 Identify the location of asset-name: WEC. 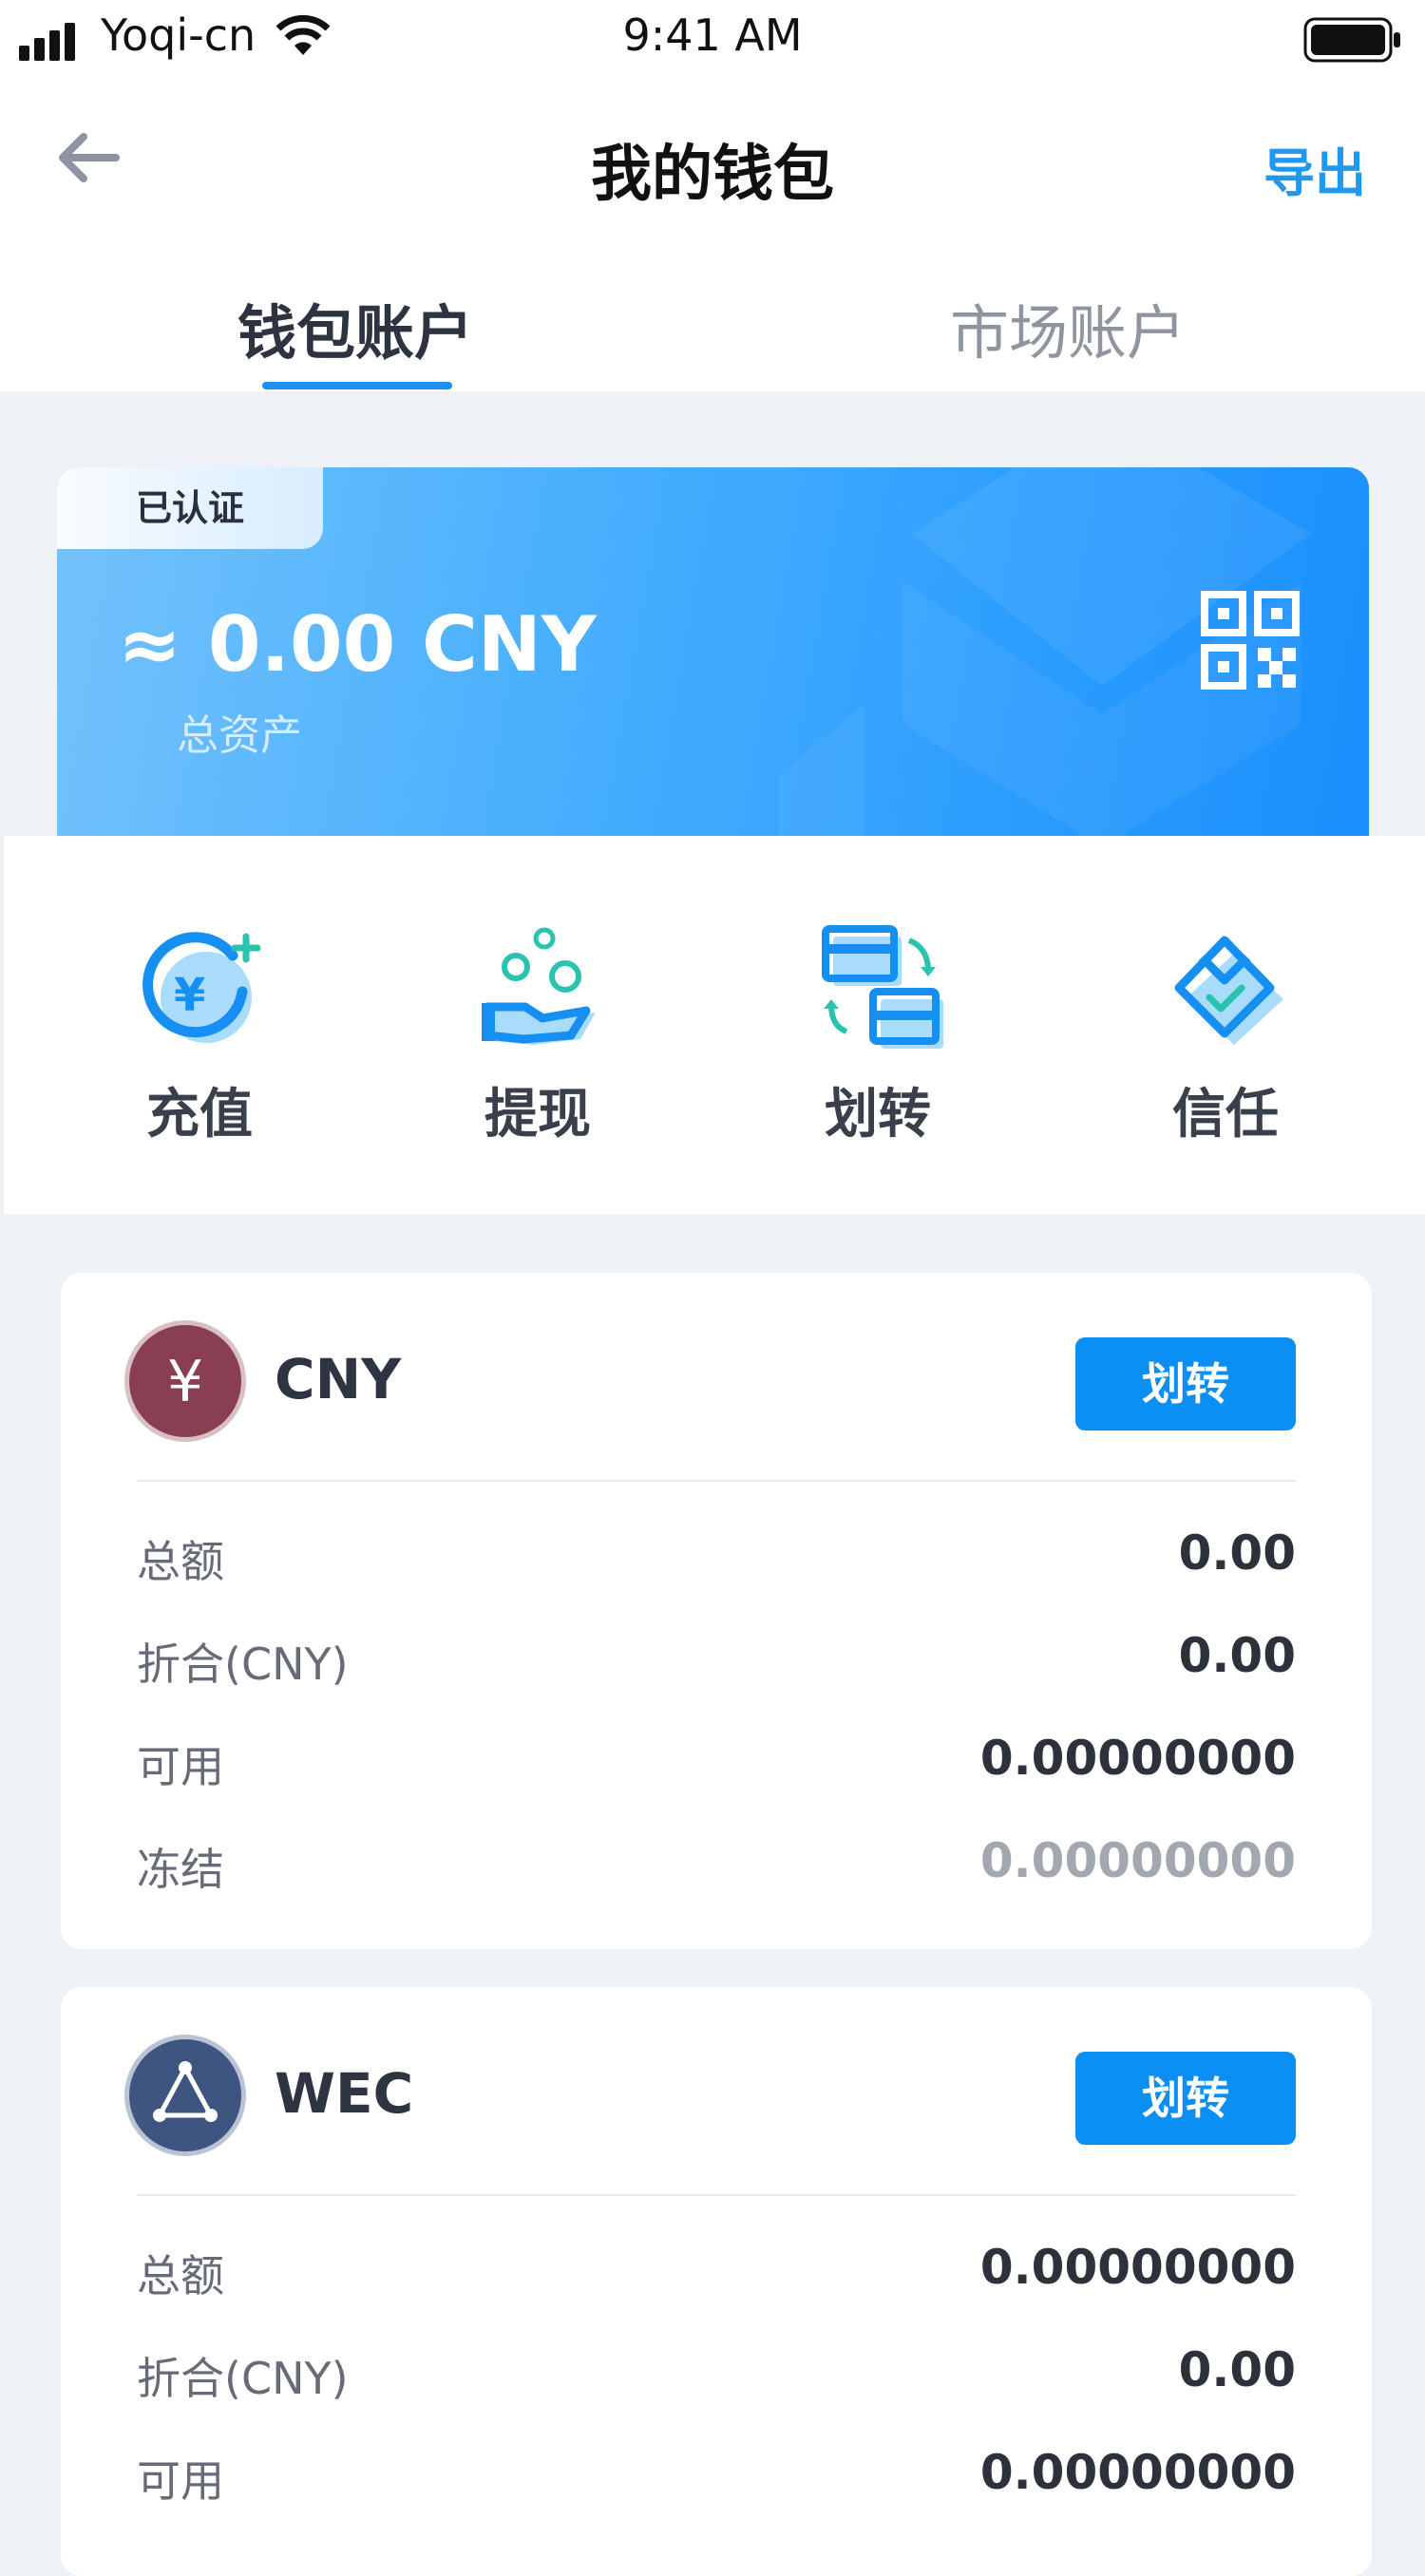
(344, 2093).